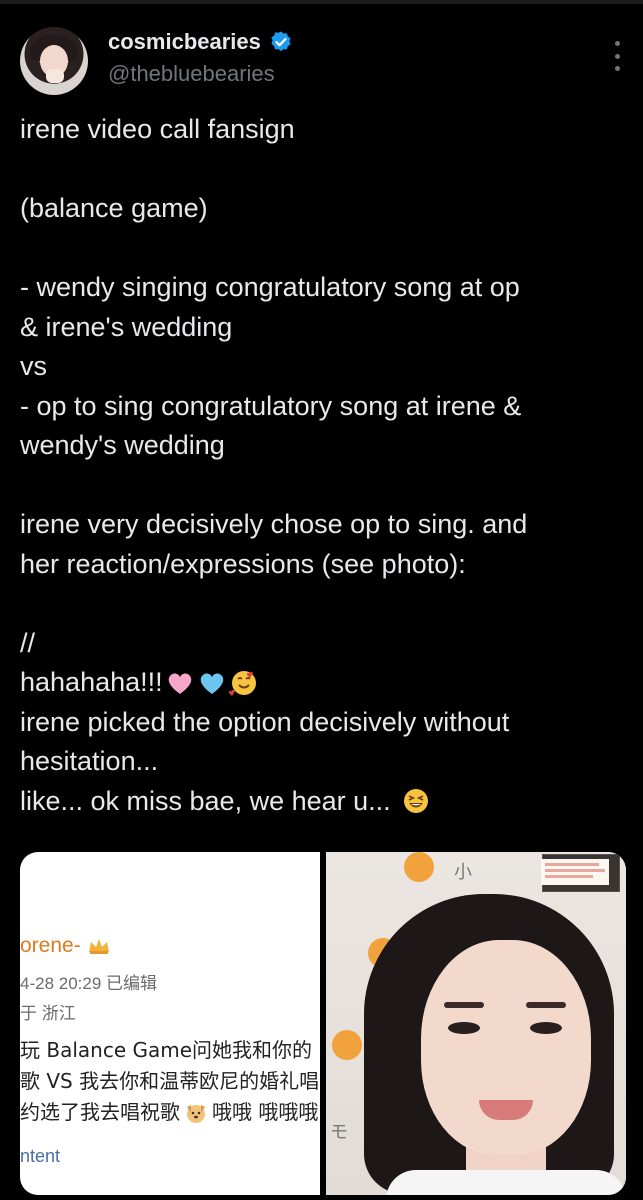 The height and width of the screenshot is (1200, 643). What do you see at coordinates (339, 1132) in the screenshot?
I see `background-text: モ` at bounding box center [339, 1132].